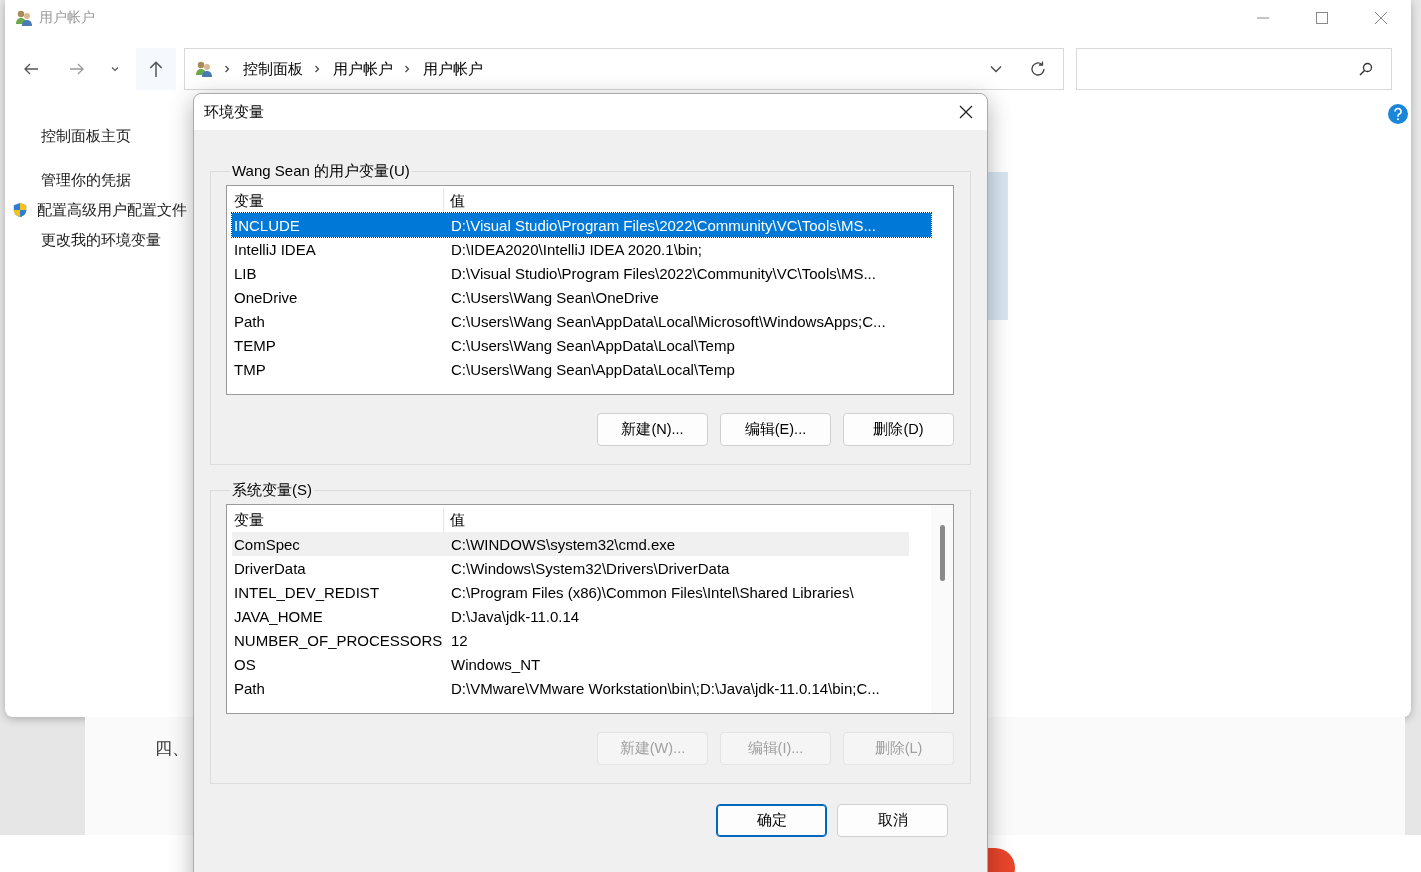 This screenshot has height=872, width=1421. Describe the element at coordinates (942, 609) in the screenshot. I see `scrollbar` at that location.